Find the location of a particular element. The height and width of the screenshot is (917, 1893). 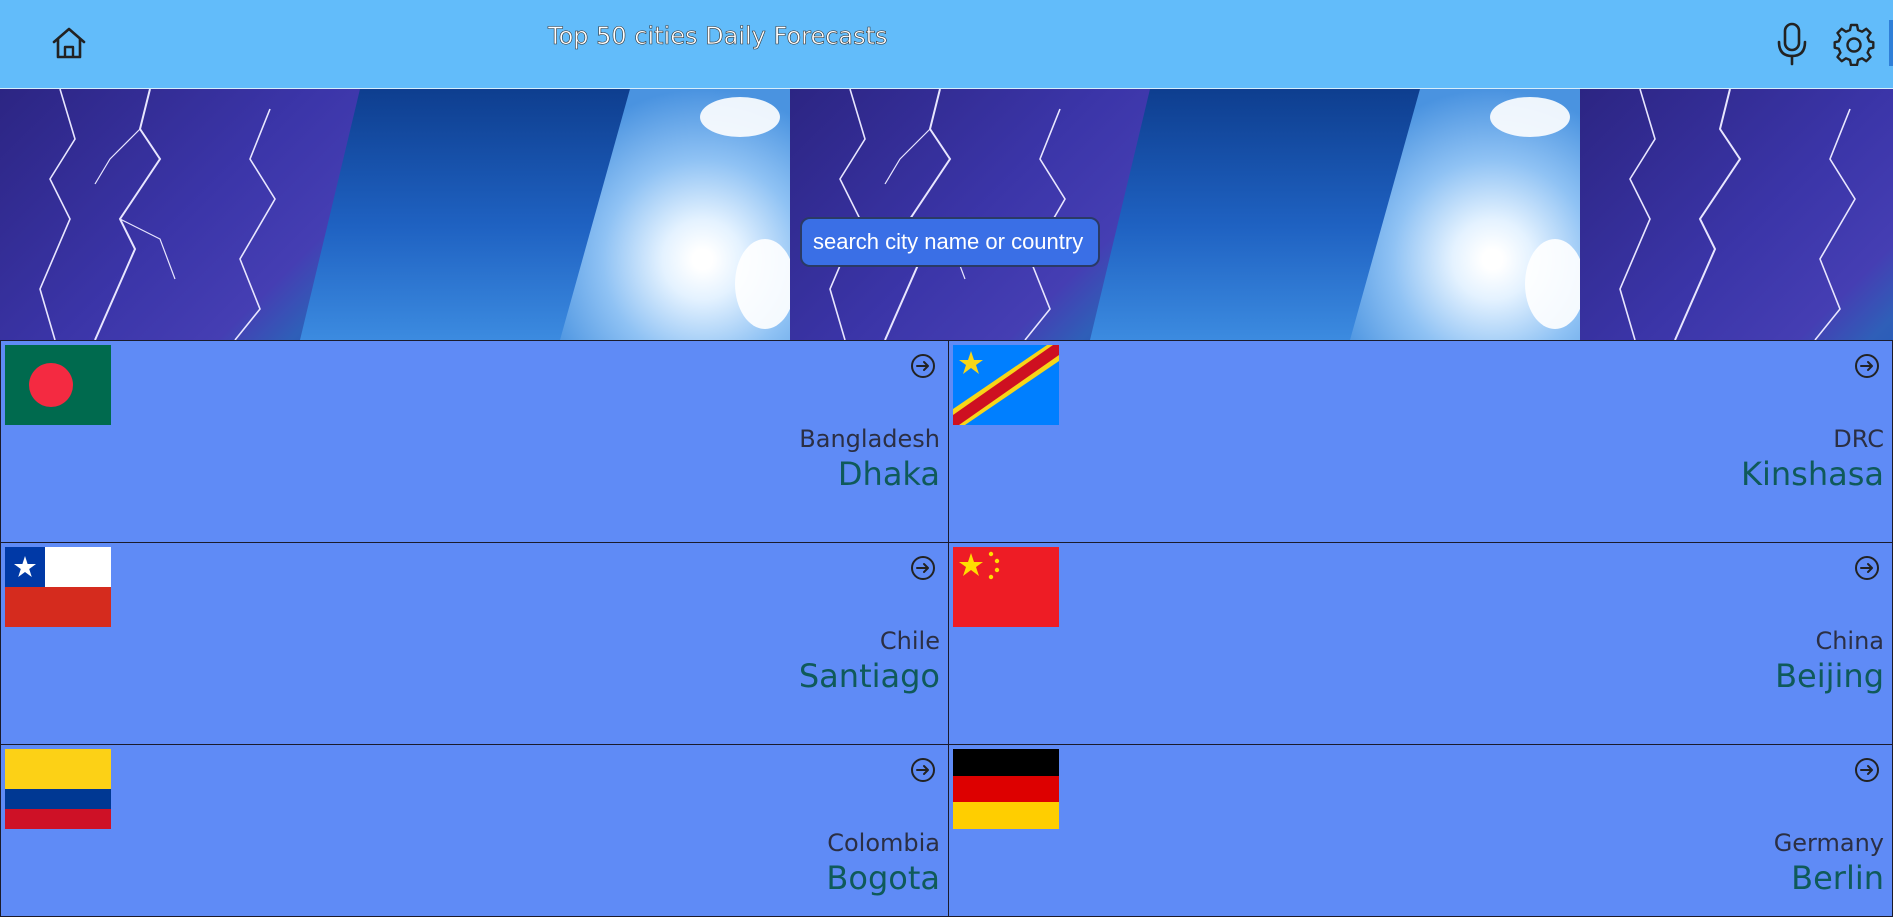

china-flag-icon is located at coordinates (1006, 587).